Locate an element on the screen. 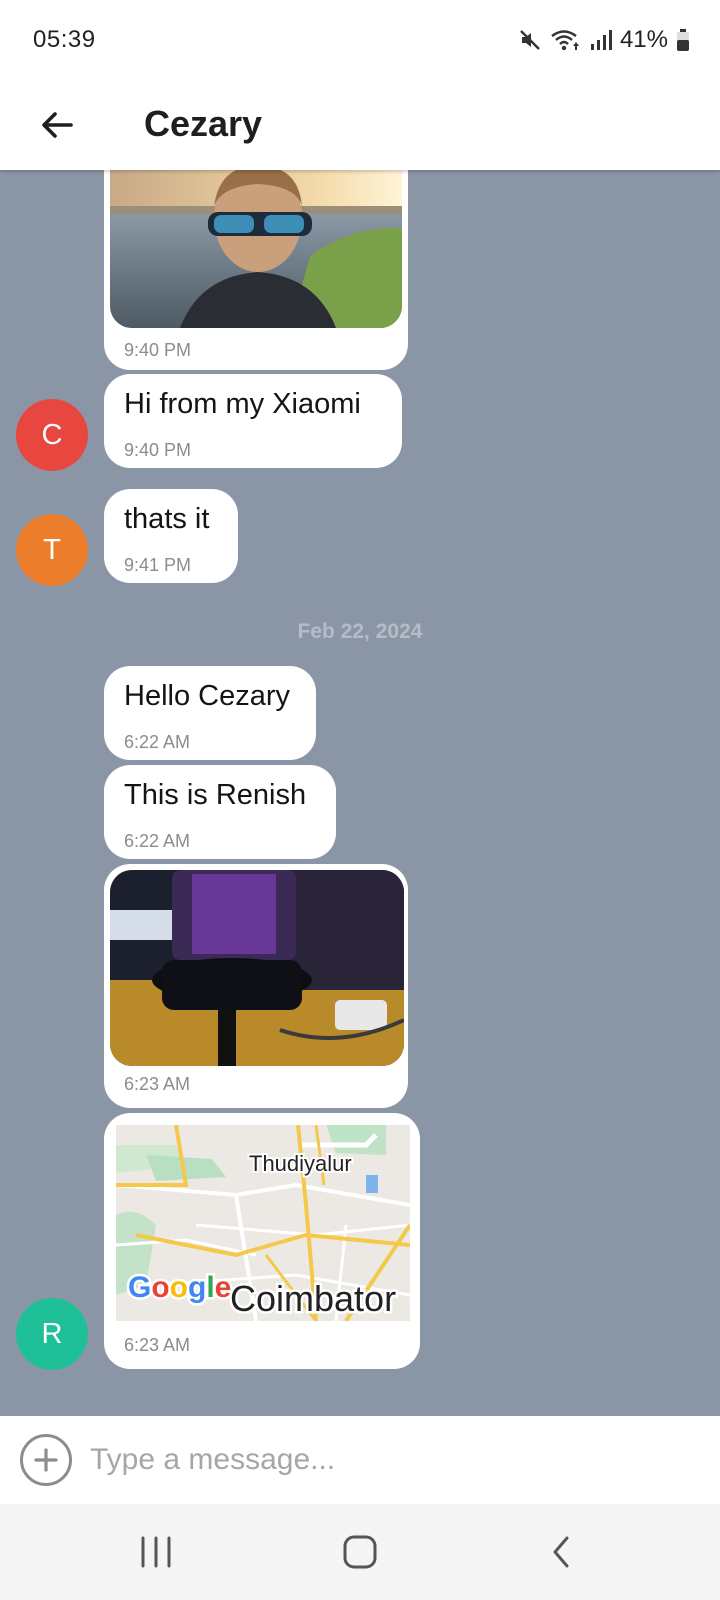 The height and width of the screenshot is (1600, 720). recent-apps-button is located at coordinates (156, 1552).